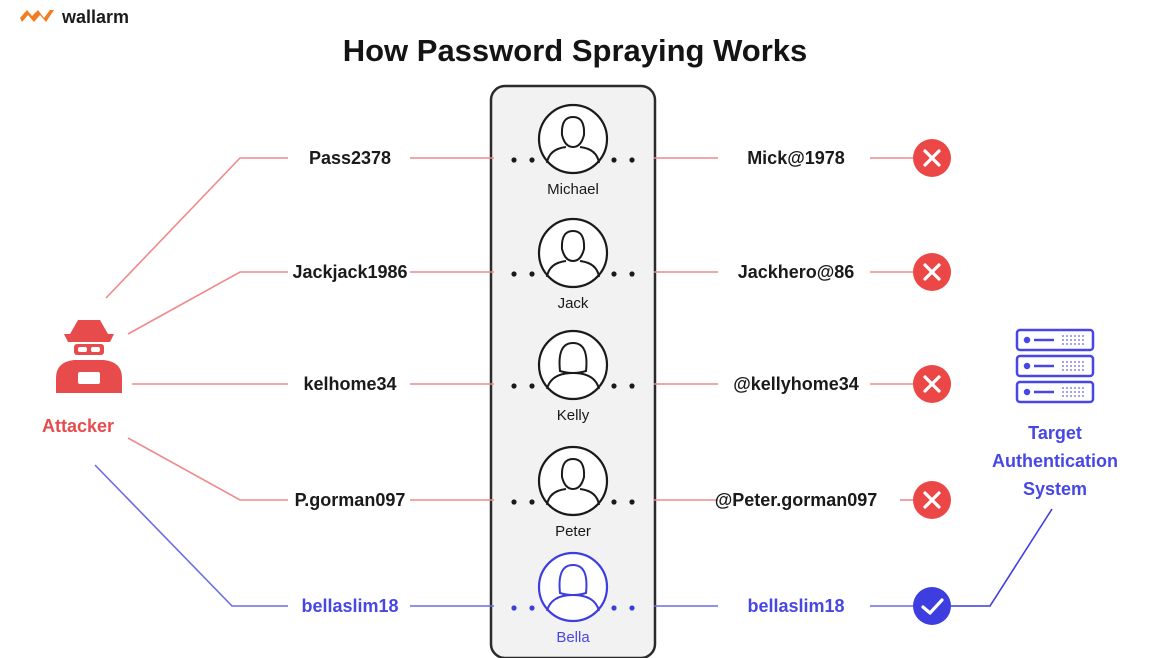 The height and width of the screenshot is (658, 1153). Describe the element at coordinates (573, 531) in the screenshot. I see `row-peter-user-name: Peter` at that location.